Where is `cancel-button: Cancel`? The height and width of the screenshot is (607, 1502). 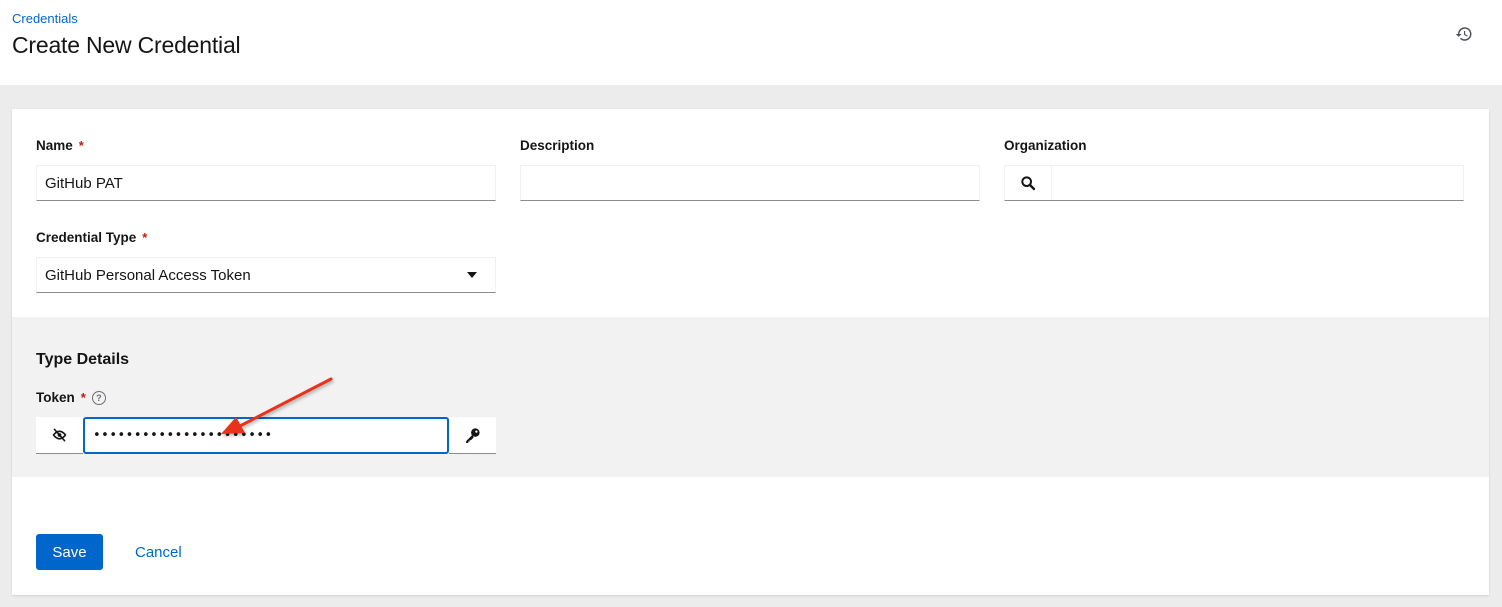 cancel-button: Cancel is located at coordinates (158, 552).